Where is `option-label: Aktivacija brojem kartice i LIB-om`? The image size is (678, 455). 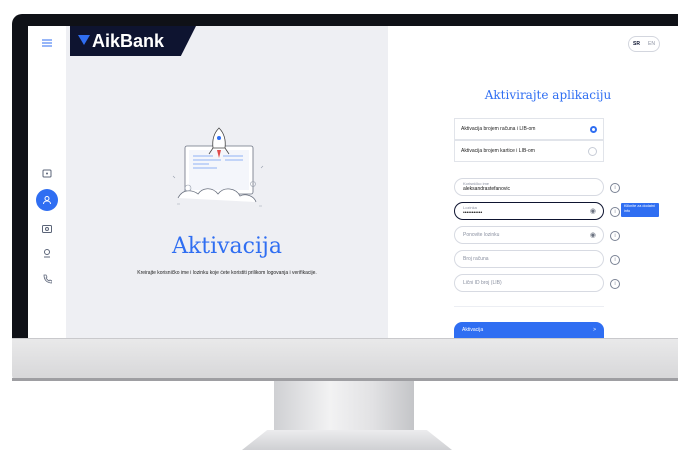
option-label: Aktivacija brojem kartice i LIB-om is located at coordinates (498, 151).